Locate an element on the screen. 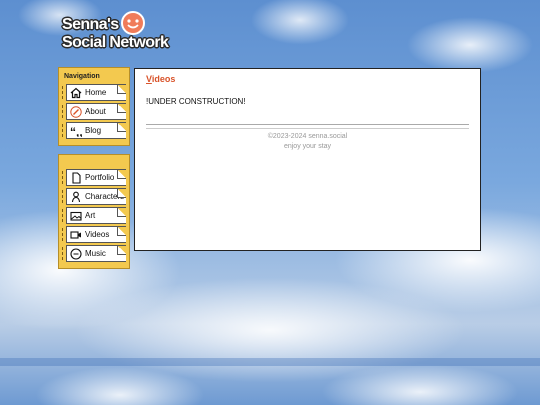 The width and height of the screenshot is (540, 405). pages-heading is located at coordinates (94, 162).